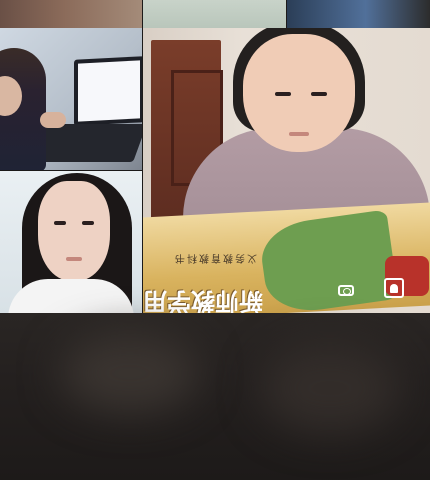 This screenshot has width=430, height=480. Describe the element at coordinates (23, 109) in the screenshot. I see `participant-figure` at that location.